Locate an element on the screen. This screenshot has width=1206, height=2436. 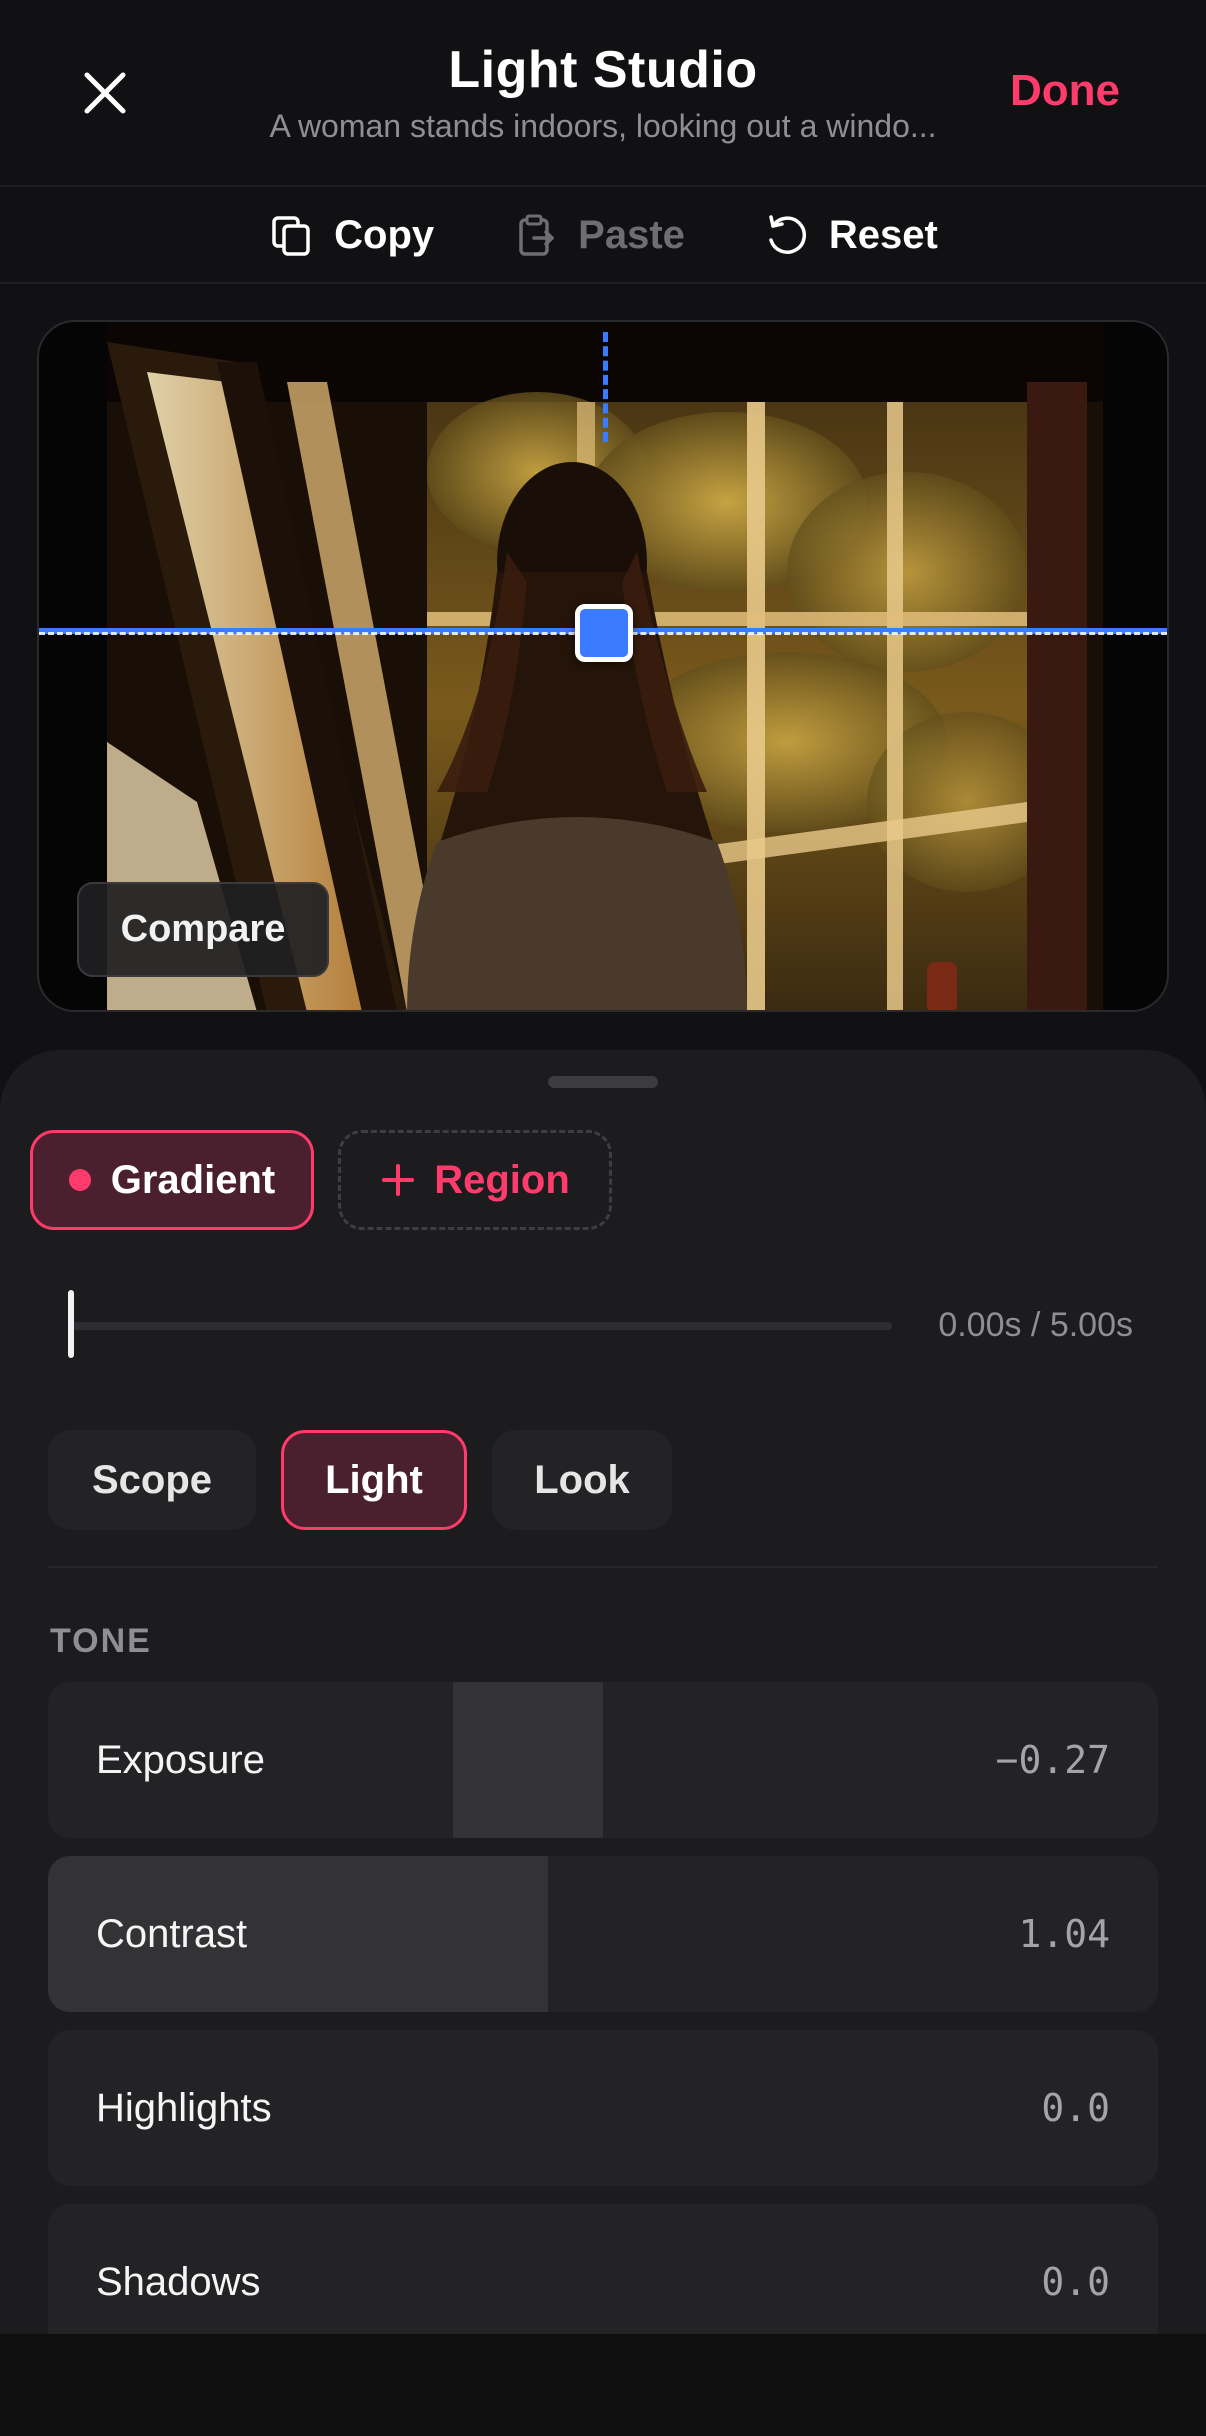
reset-button: Reset is located at coordinates (850, 236).